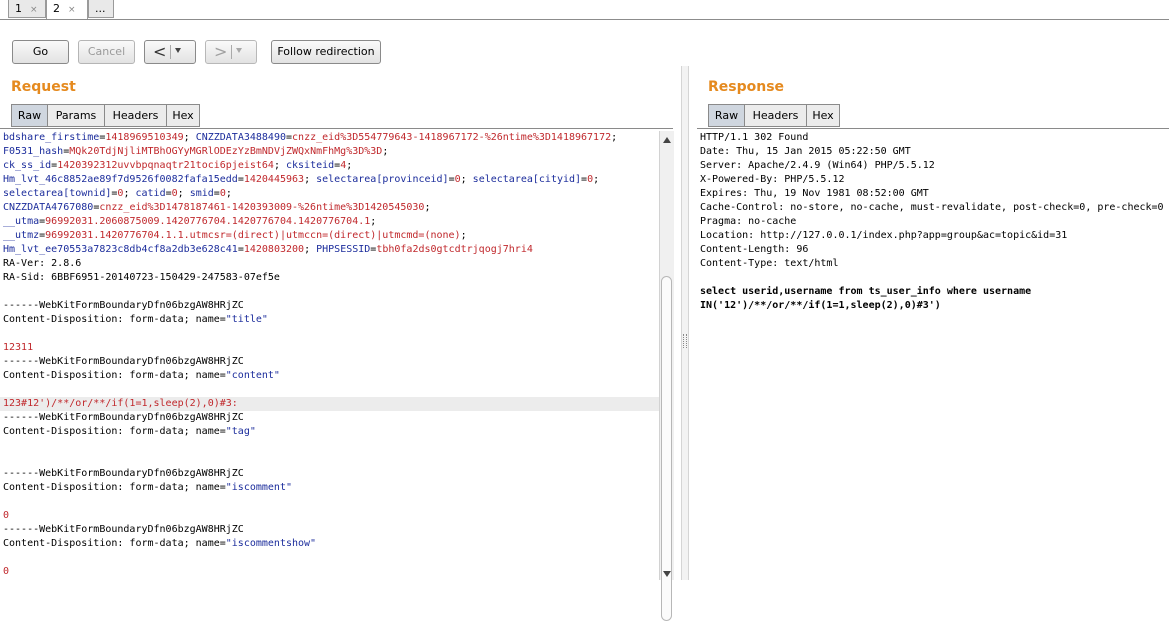  What do you see at coordinates (820, 305) in the screenshot?
I see `response-body-line: IN('12')/**/or/**/if(1=1,sleep(2),0)#3')` at bounding box center [820, 305].